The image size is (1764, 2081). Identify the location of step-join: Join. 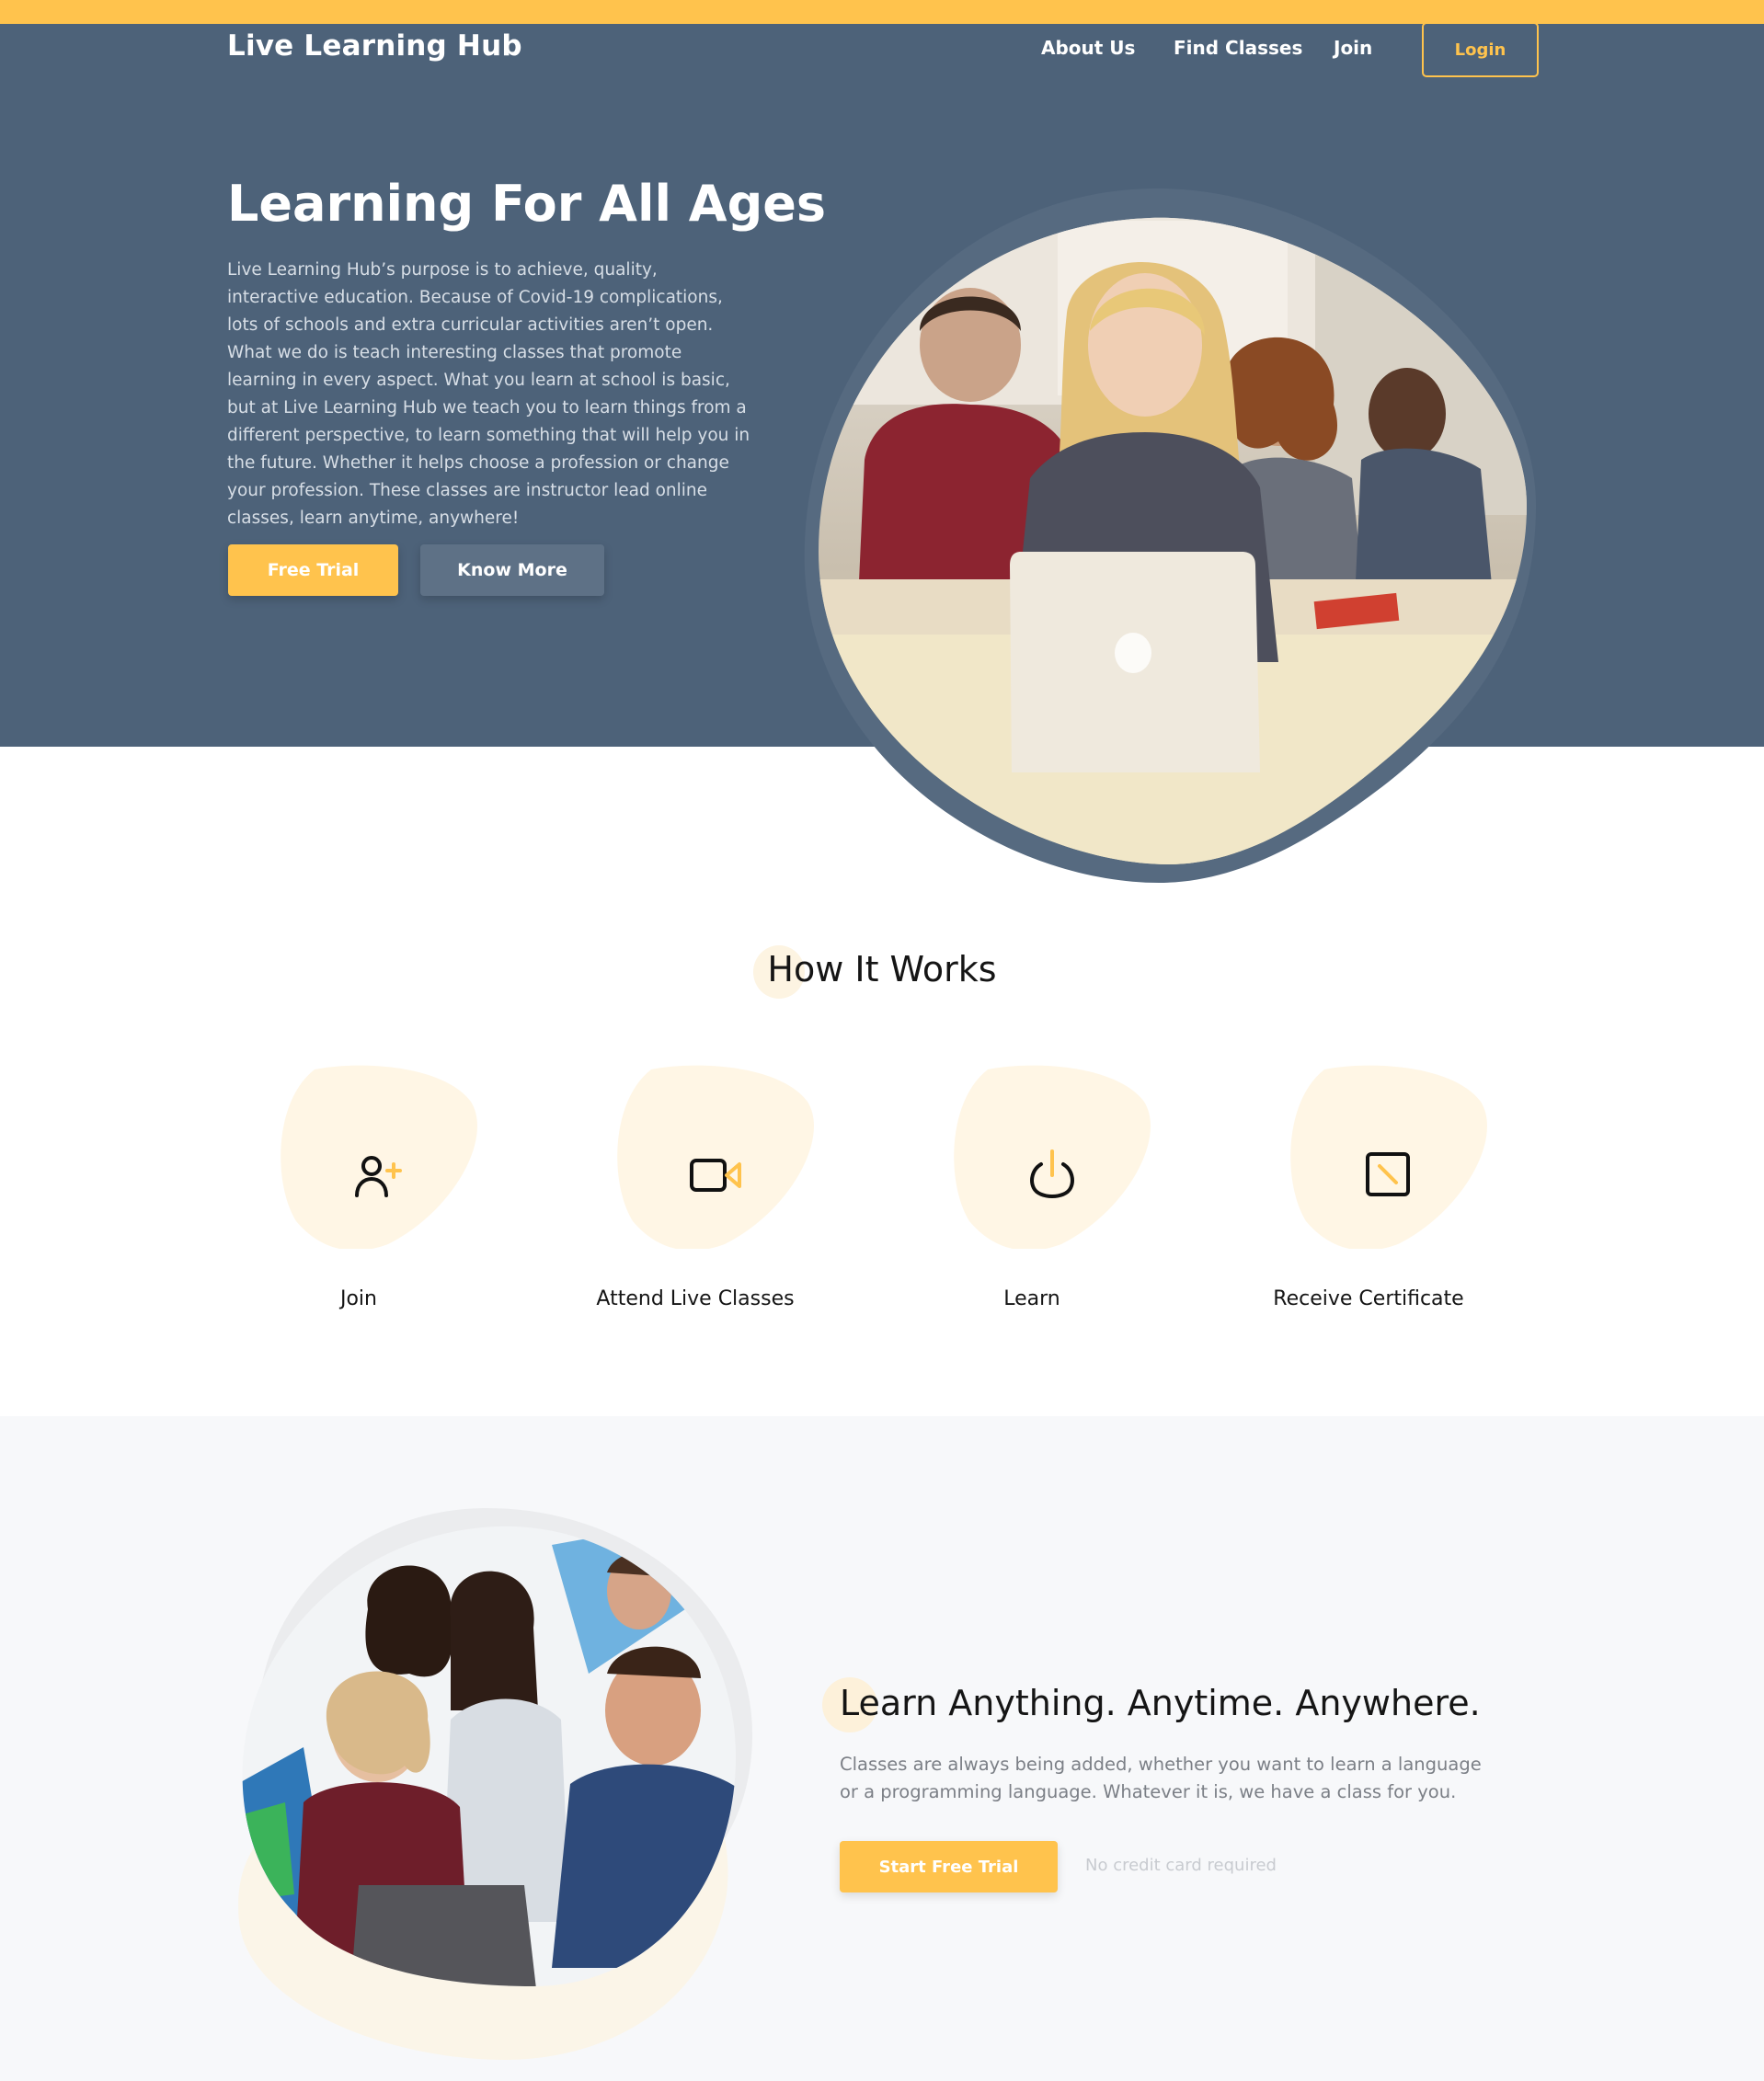
(358, 1203).